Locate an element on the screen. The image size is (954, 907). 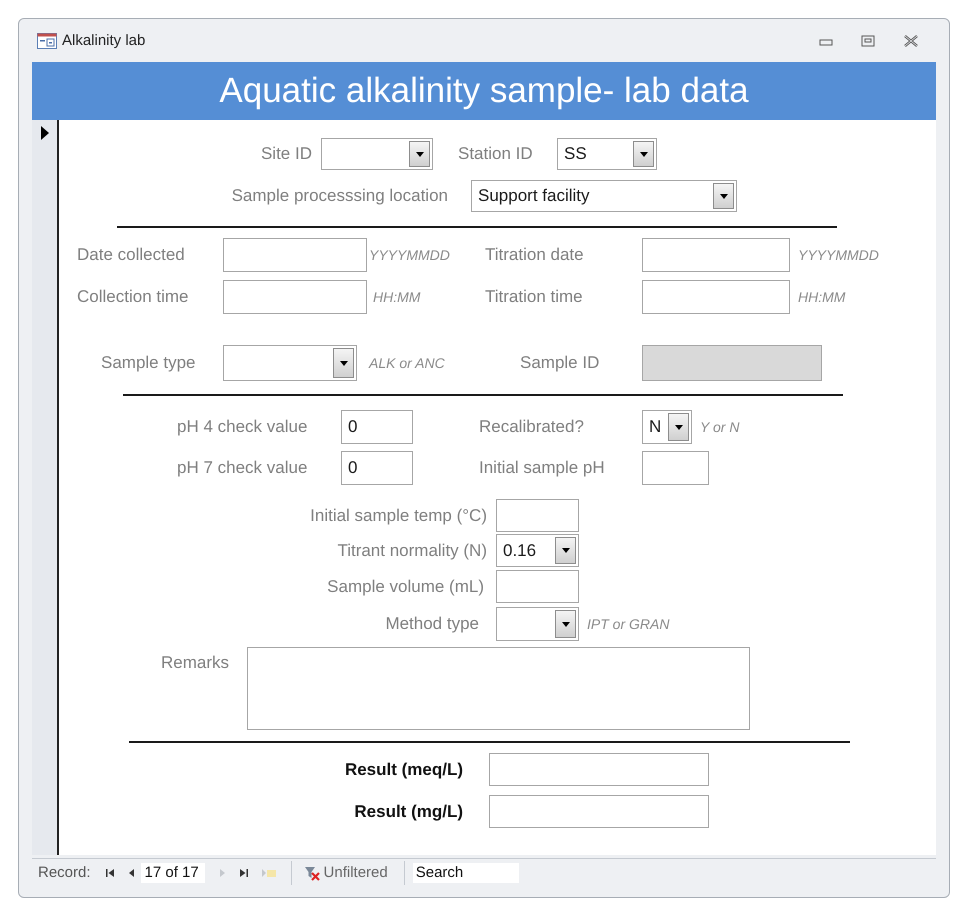
form-icon is located at coordinates (47, 40).